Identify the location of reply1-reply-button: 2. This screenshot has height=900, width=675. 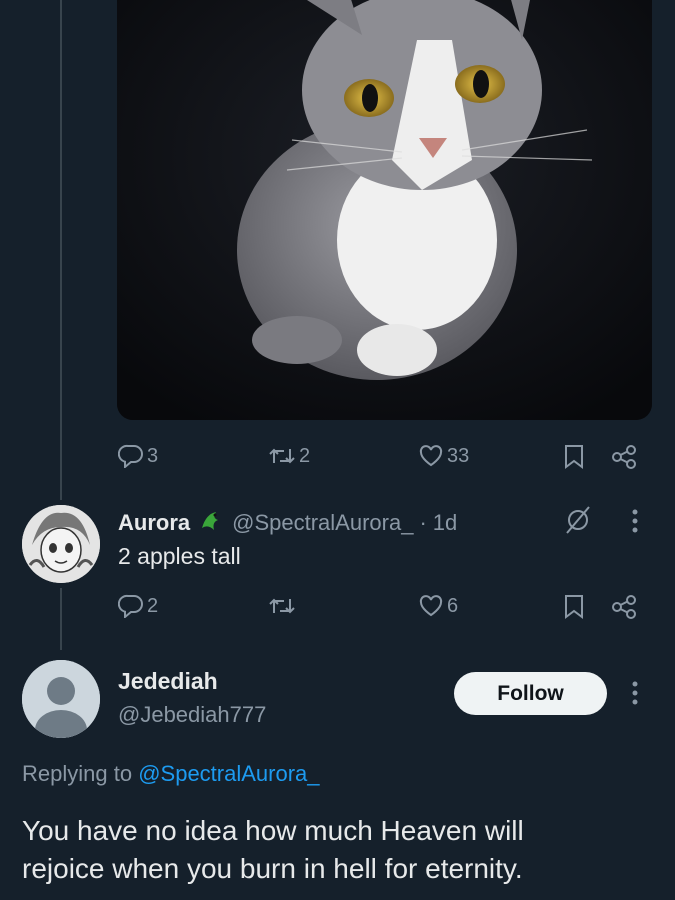
(138, 606).